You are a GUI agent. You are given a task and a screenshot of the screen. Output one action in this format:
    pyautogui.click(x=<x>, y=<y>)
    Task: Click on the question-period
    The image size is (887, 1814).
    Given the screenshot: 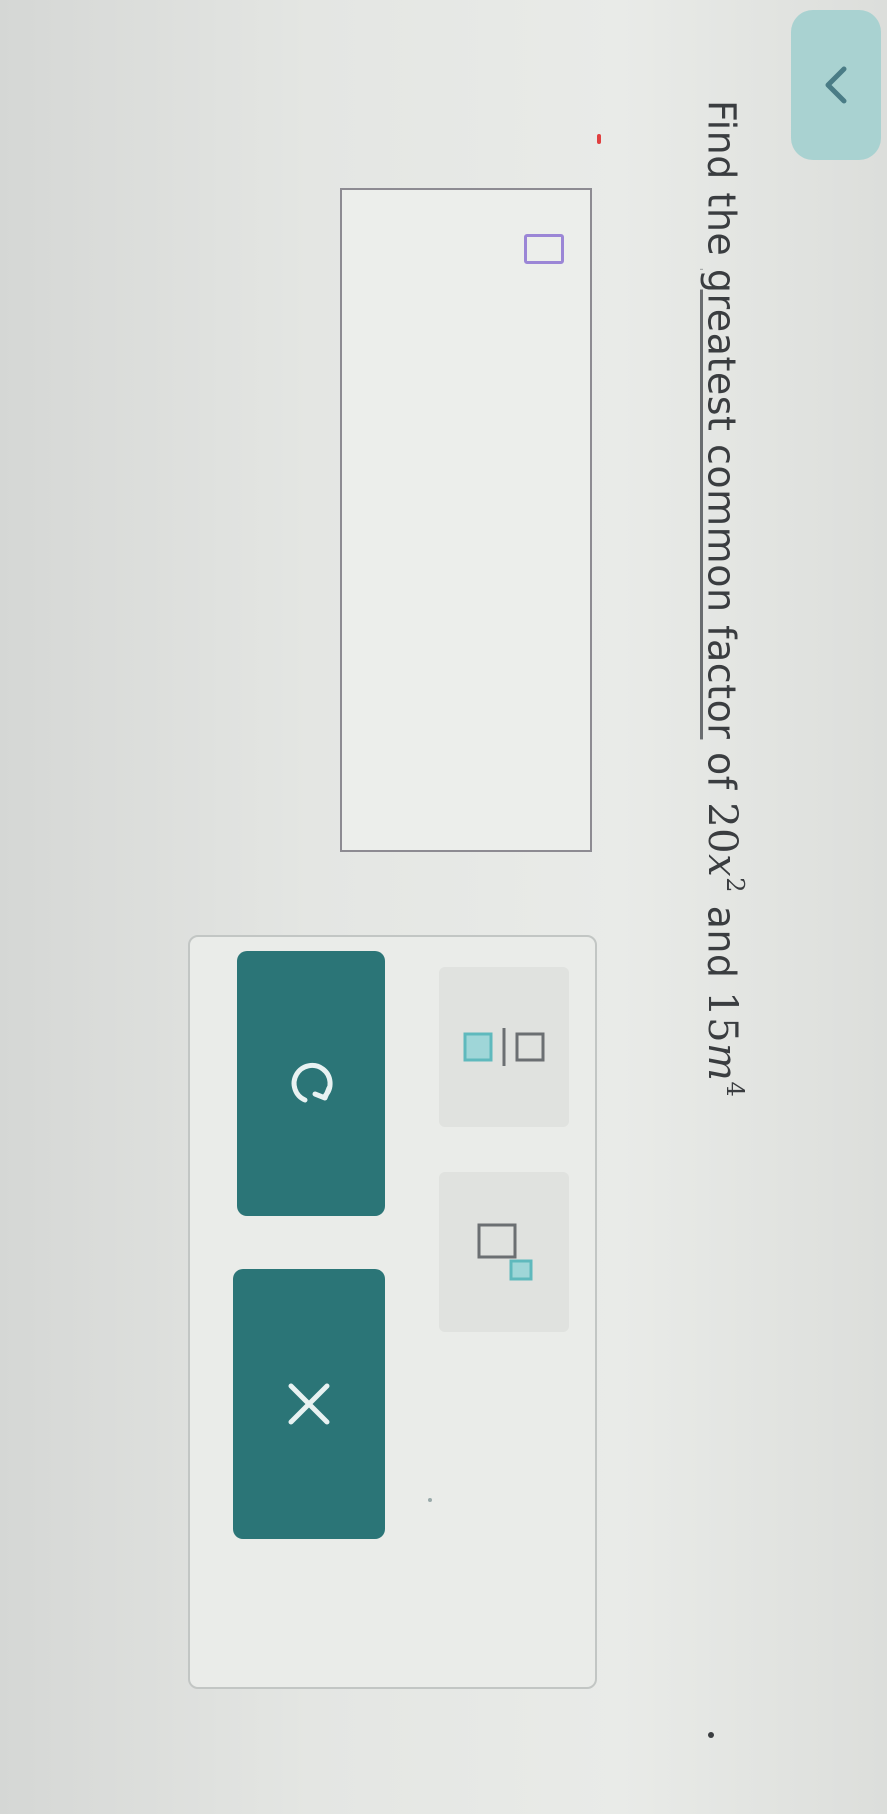 What is the action you would take?
    pyautogui.click(x=711, y=1735)
    